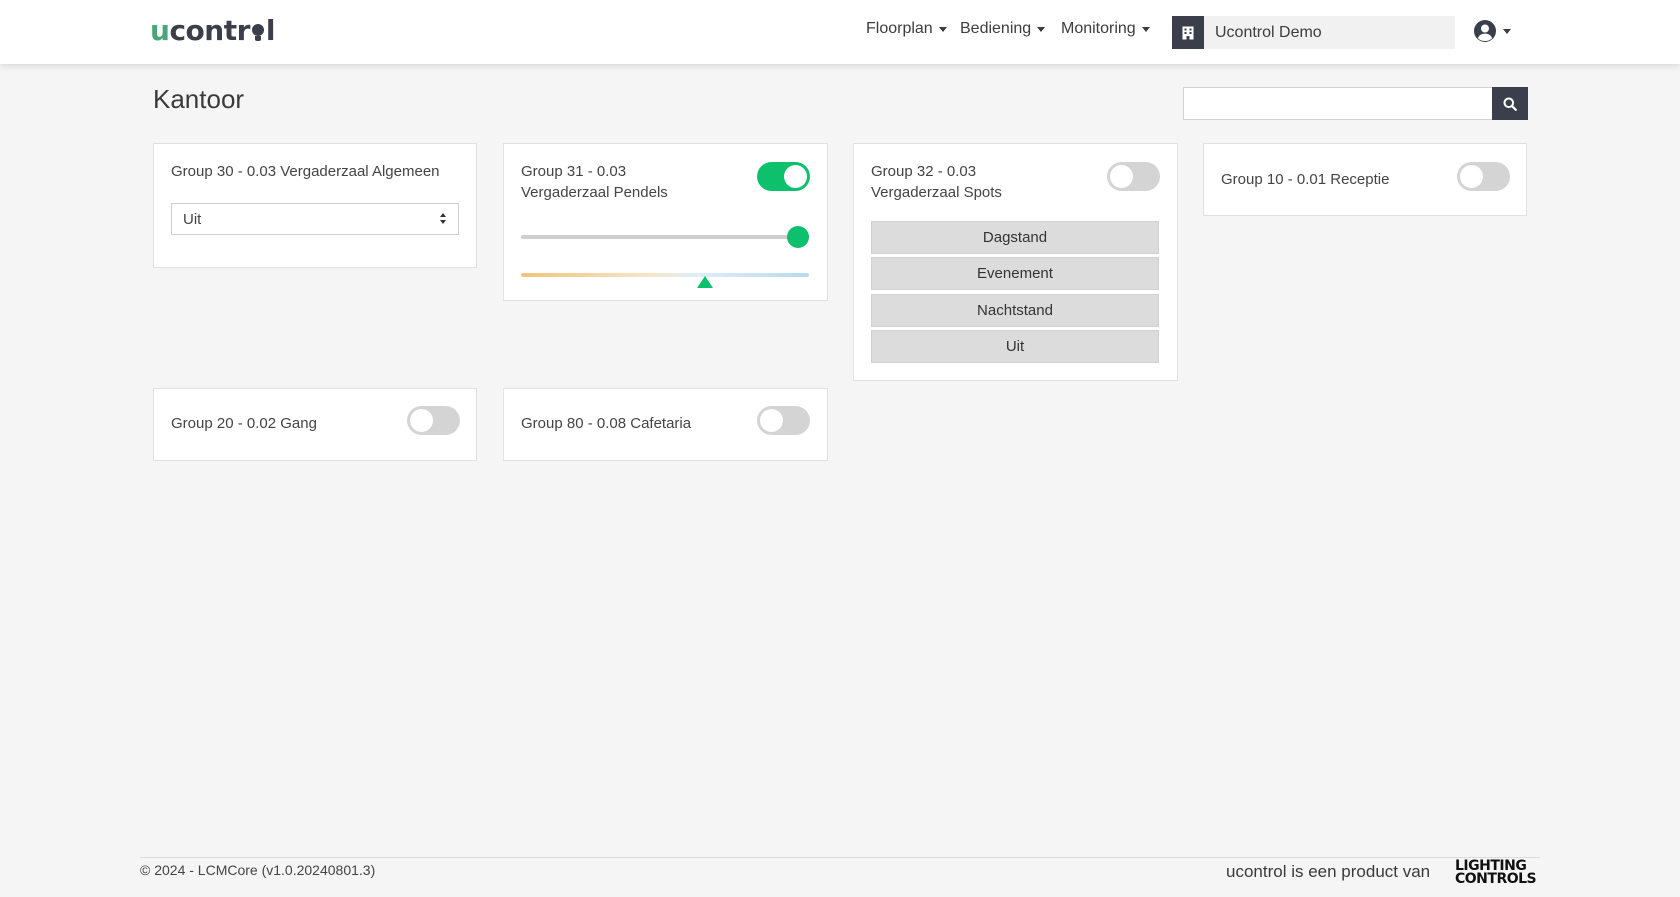  Describe the element at coordinates (899, 28) in the screenshot. I see `nav-floorplan-label: Floorplan` at that location.